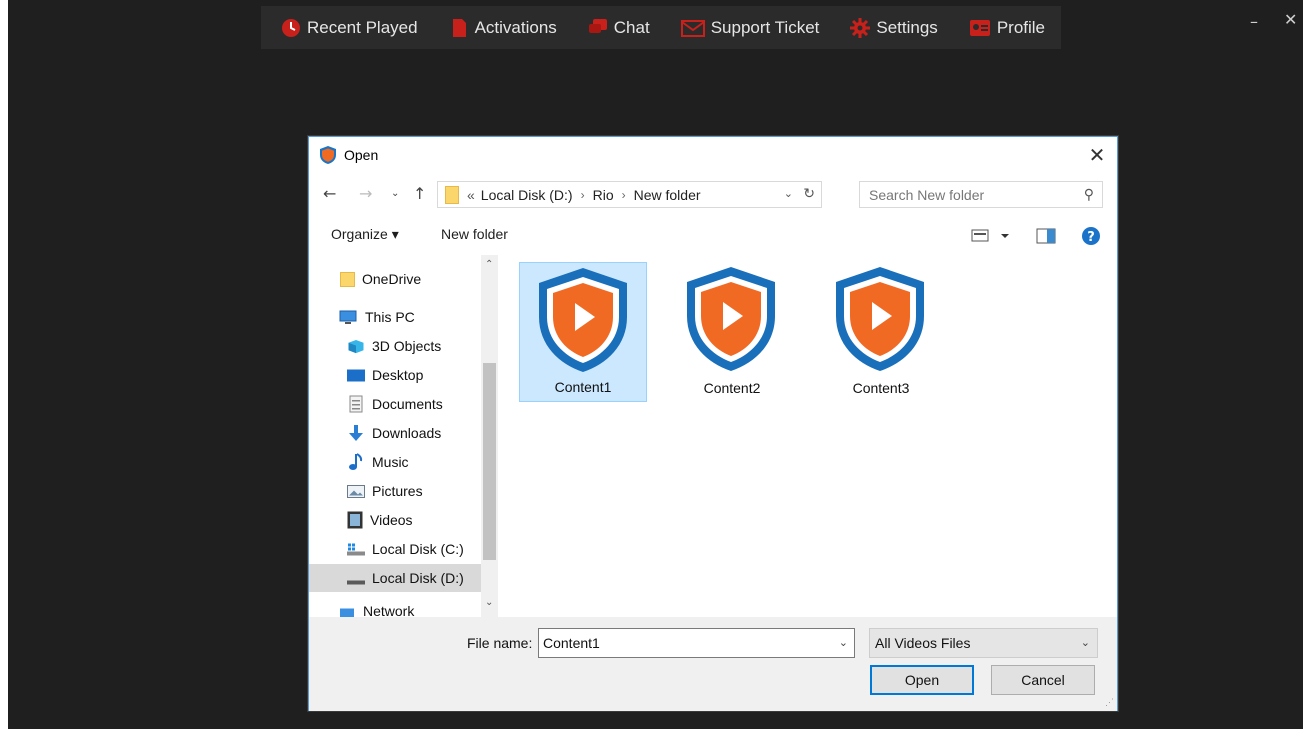 Image resolution: width=1303 pixels, height=729 pixels. What do you see at coordinates (667, 195) in the screenshot?
I see `breadcrumb-new-folder: New folder` at bounding box center [667, 195].